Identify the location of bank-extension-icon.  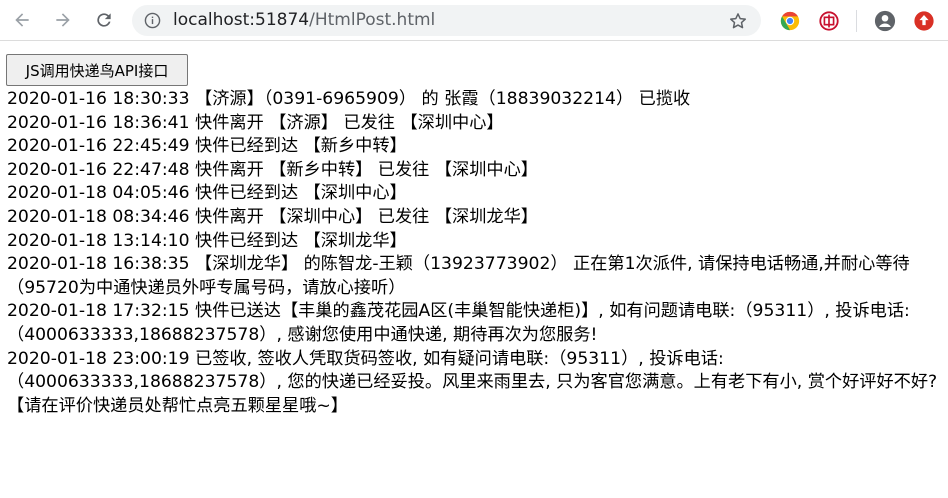
(829, 21).